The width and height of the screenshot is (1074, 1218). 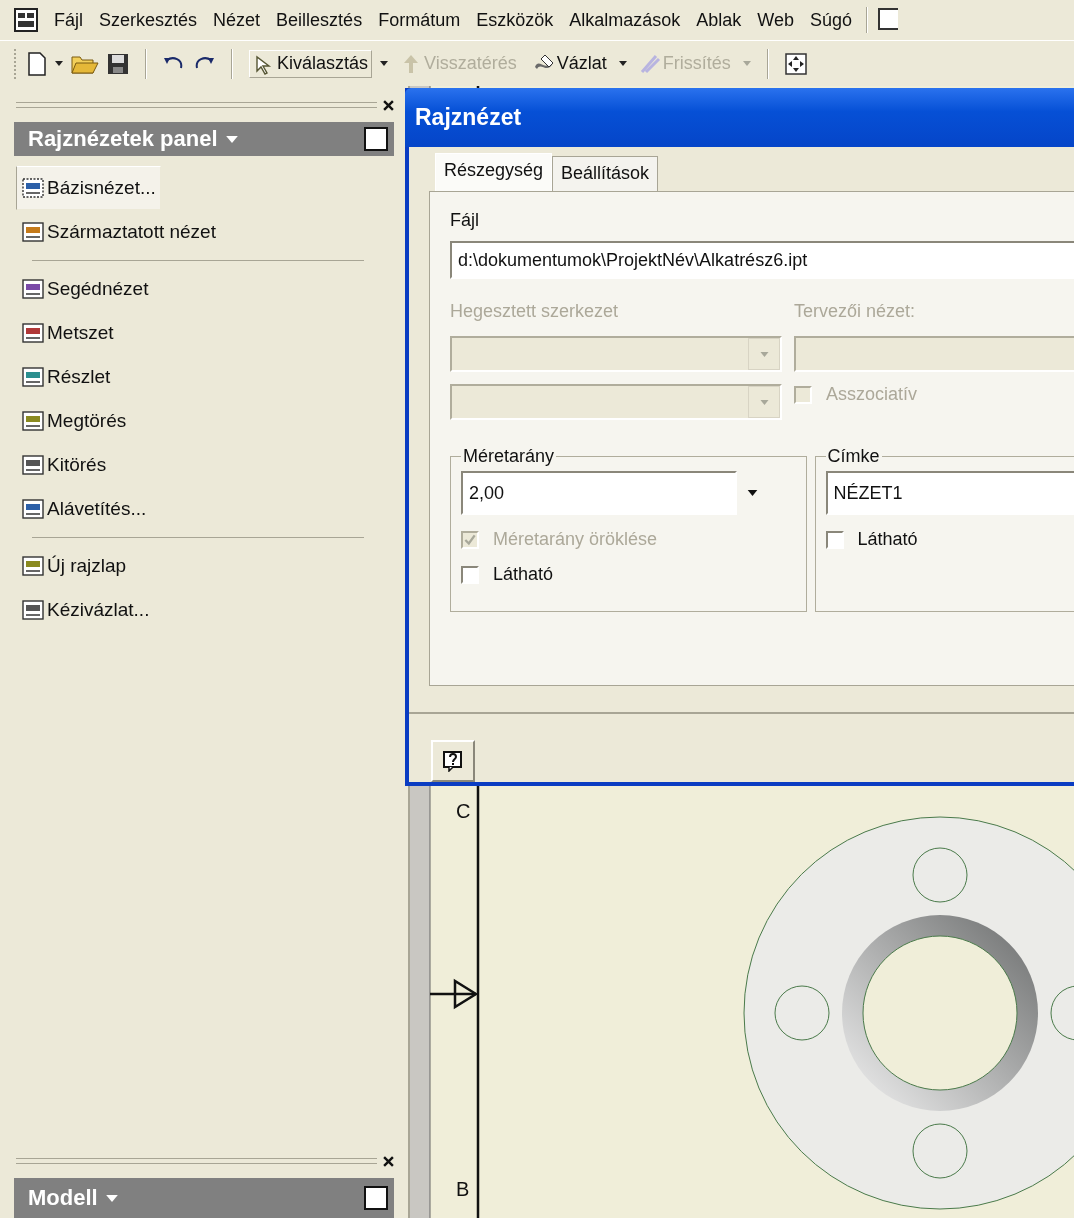 What do you see at coordinates (37, 63) in the screenshot?
I see `new-document-icon` at bounding box center [37, 63].